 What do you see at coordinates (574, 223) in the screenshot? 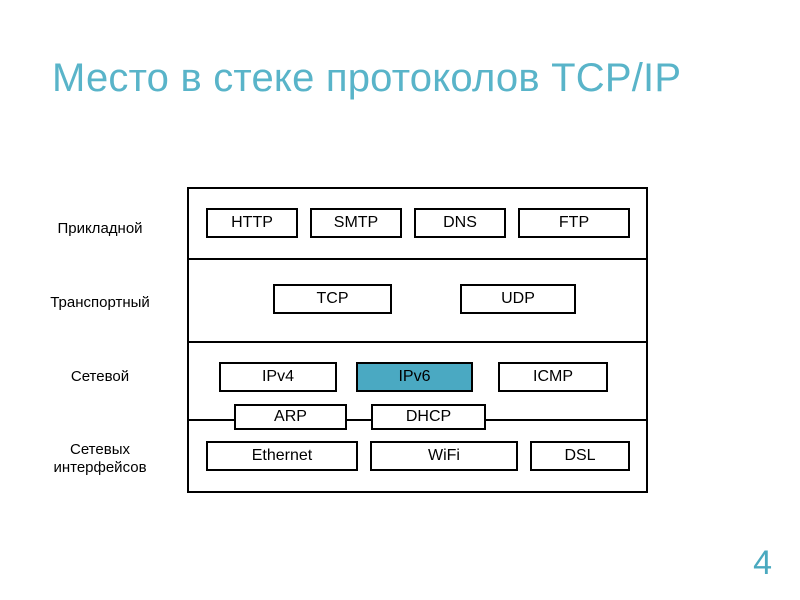
I see `protocol-box-ftp: FTP` at bounding box center [574, 223].